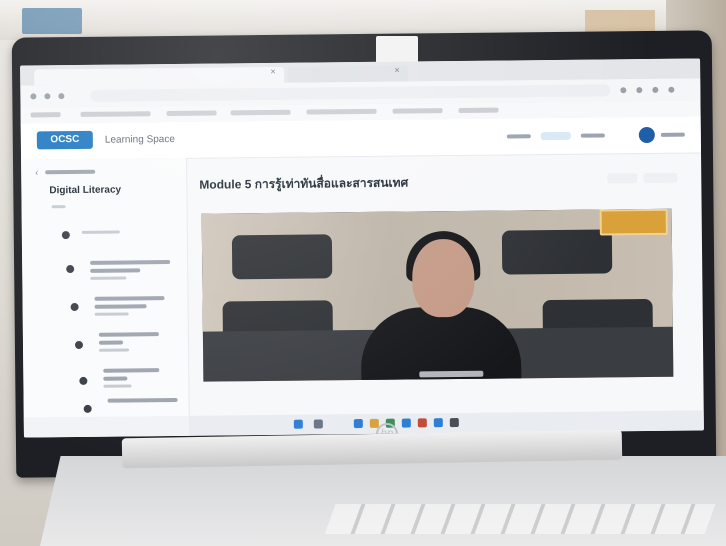  Describe the element at coordinates (58, 207) in the screenshot. I see `course-meta` at that location.